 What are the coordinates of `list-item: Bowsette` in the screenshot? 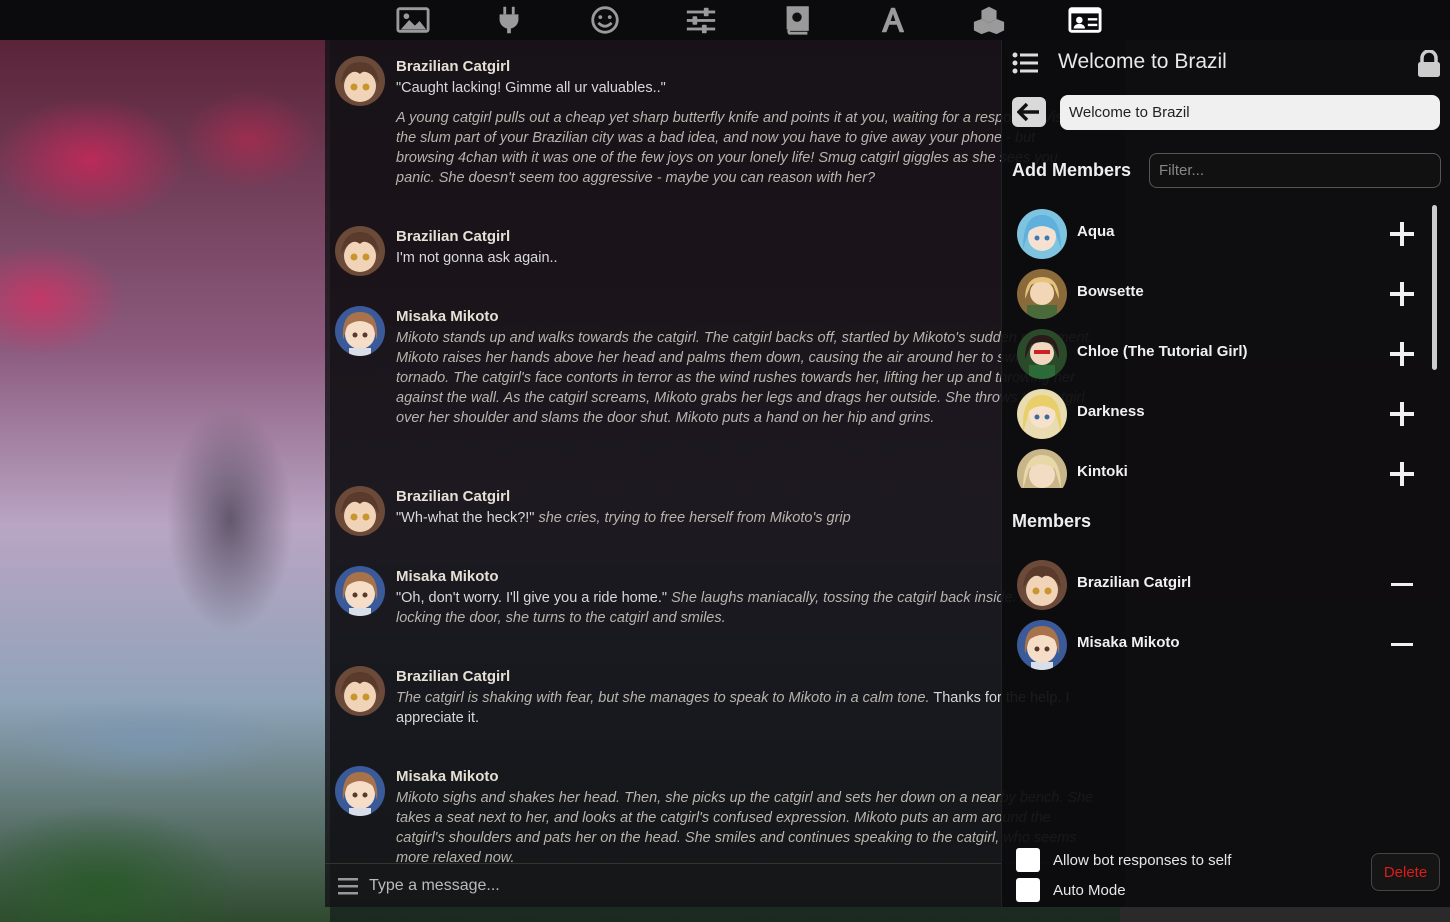 It's located at (1217, 293).